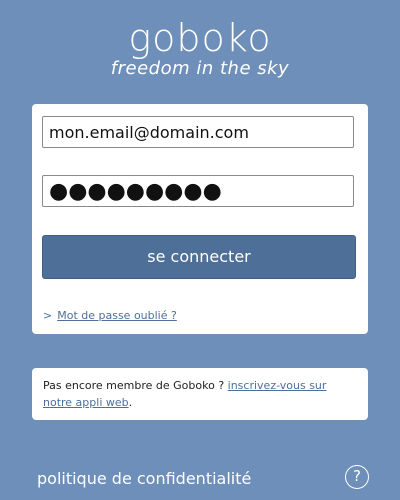 This screenshot has height=500, width=400. What do you see at coordinates (48, 315) in the screenshot?
I see `chevron-right-icon: >` at bounding box center [48, 315].